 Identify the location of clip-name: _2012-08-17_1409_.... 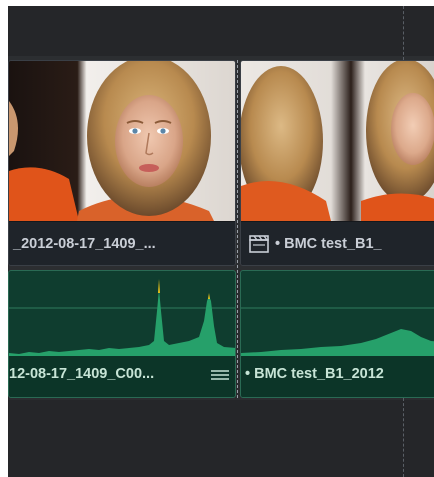
(84, 244).